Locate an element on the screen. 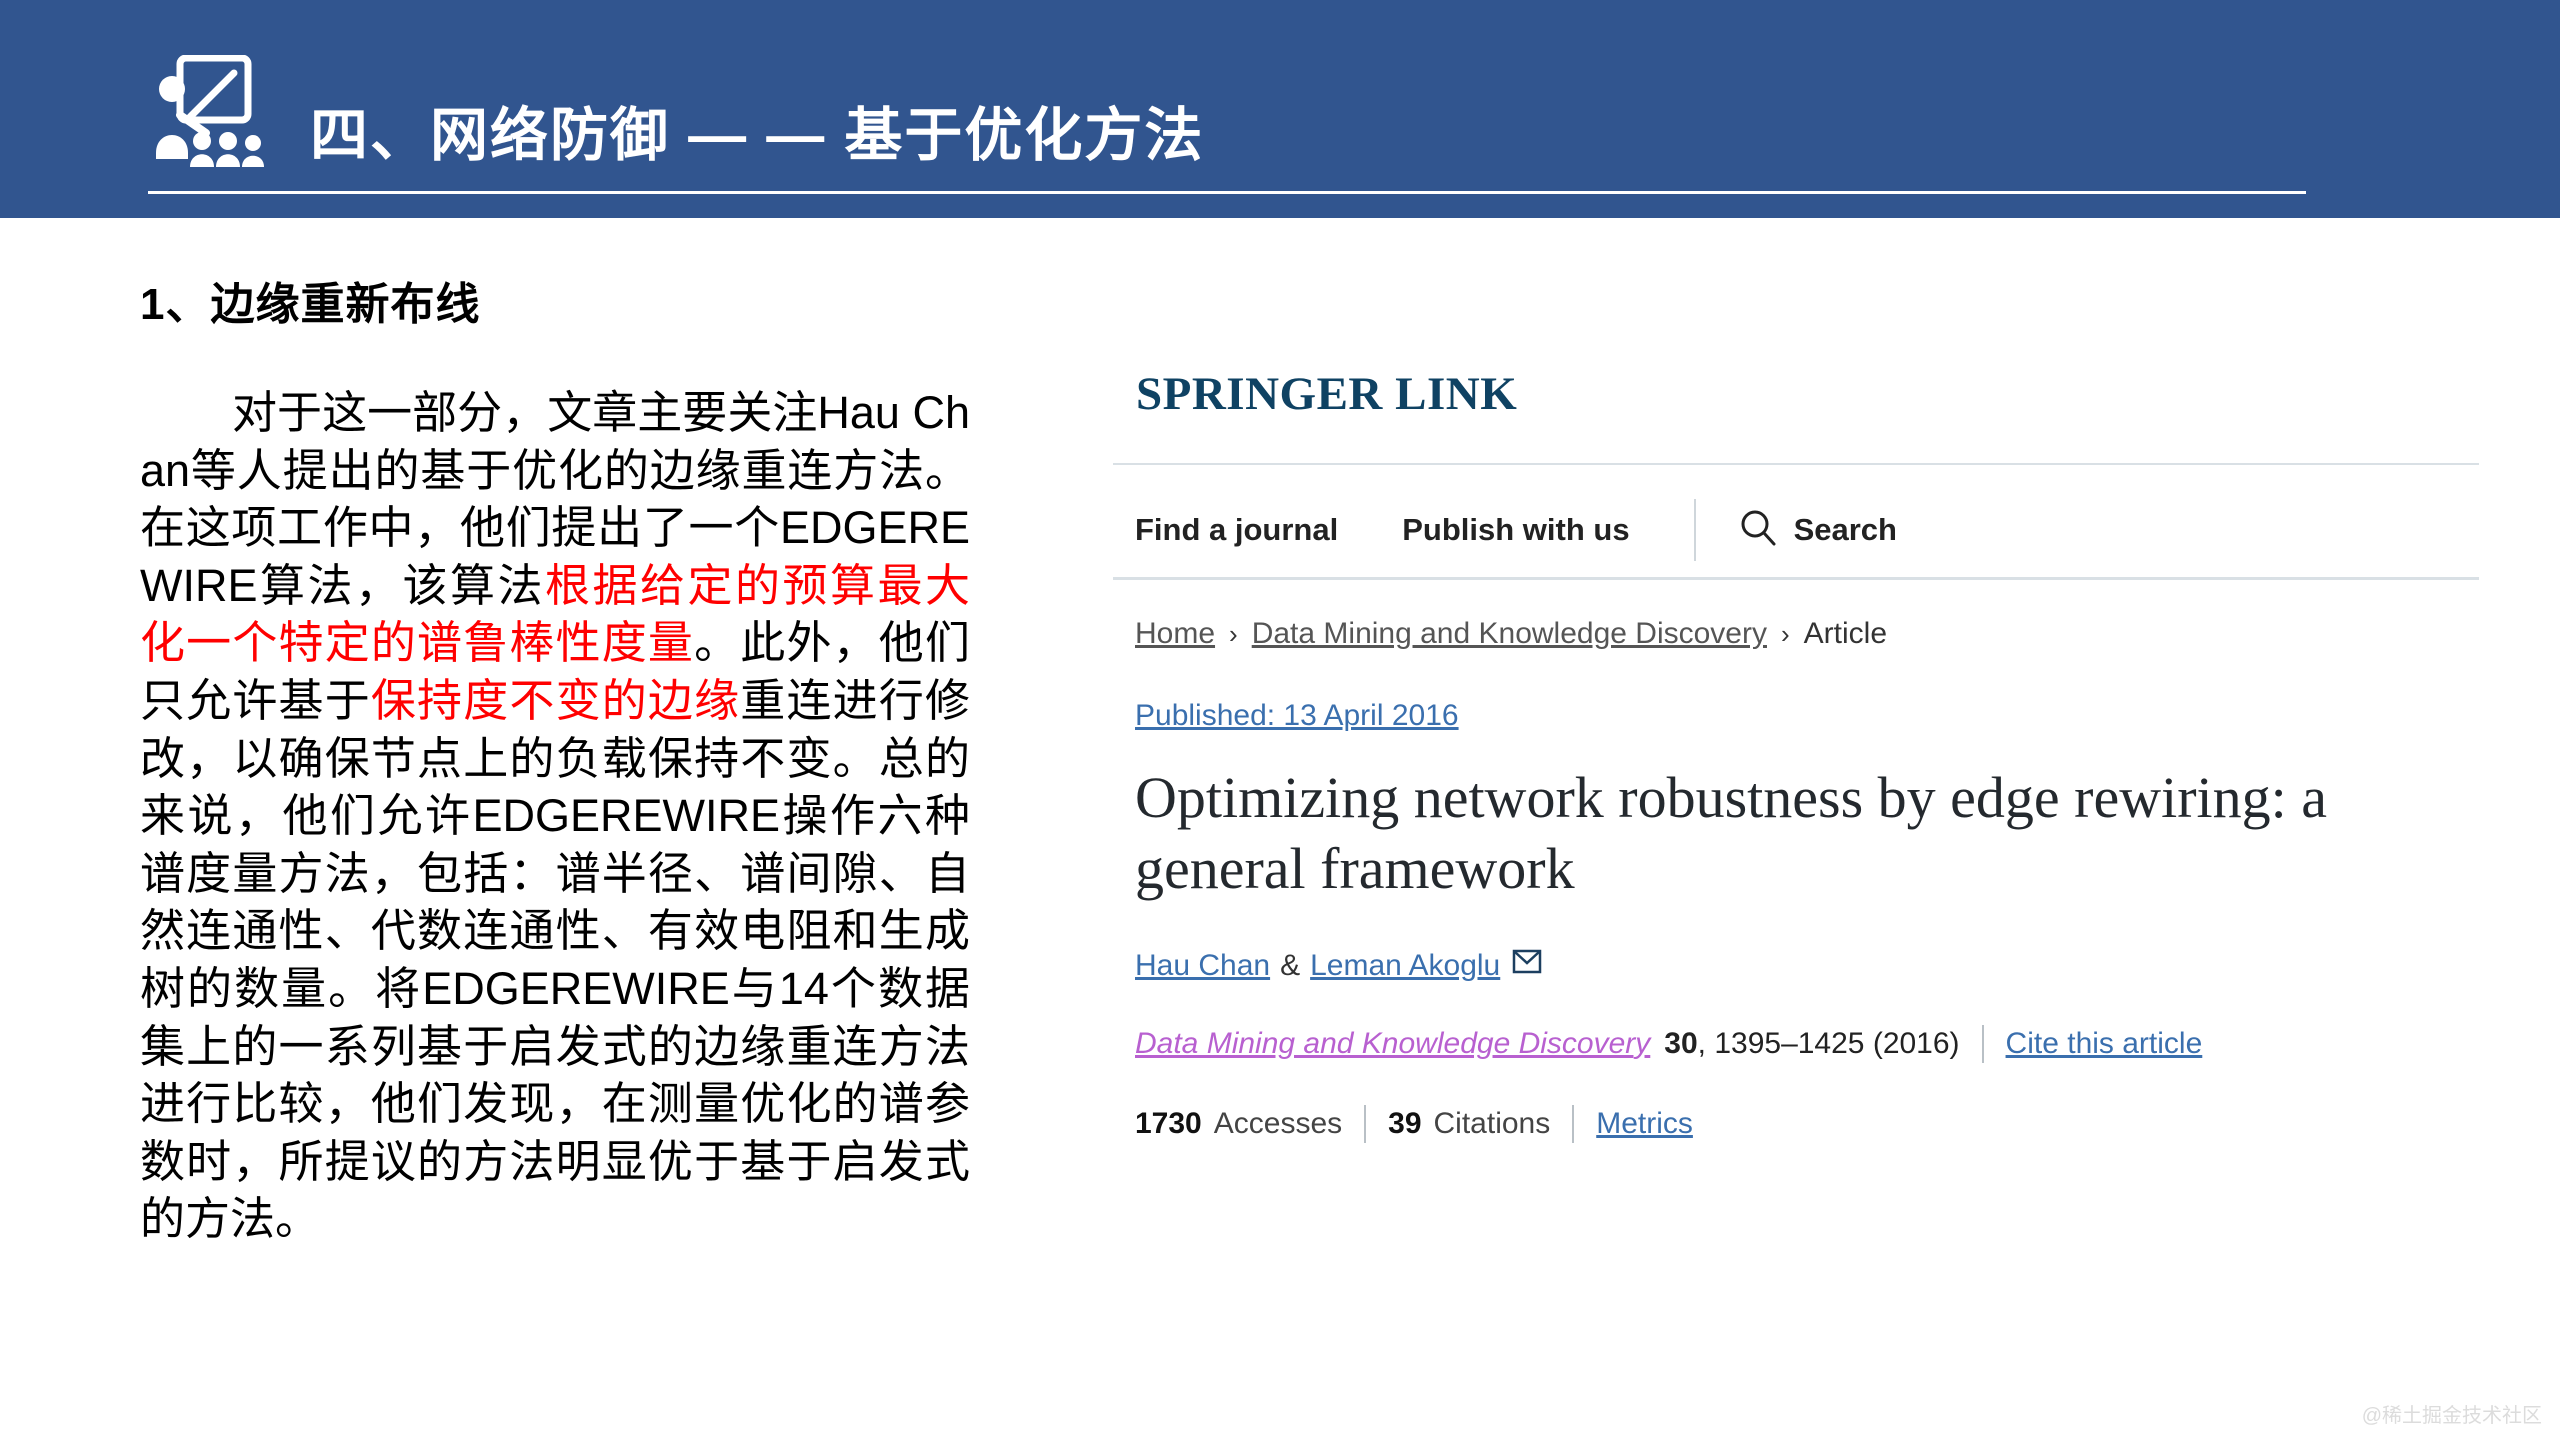 This screenshot has height=1440, width=2560. nav-item-find-a-journal: Find a journal is located at coordinates (1236, 530).